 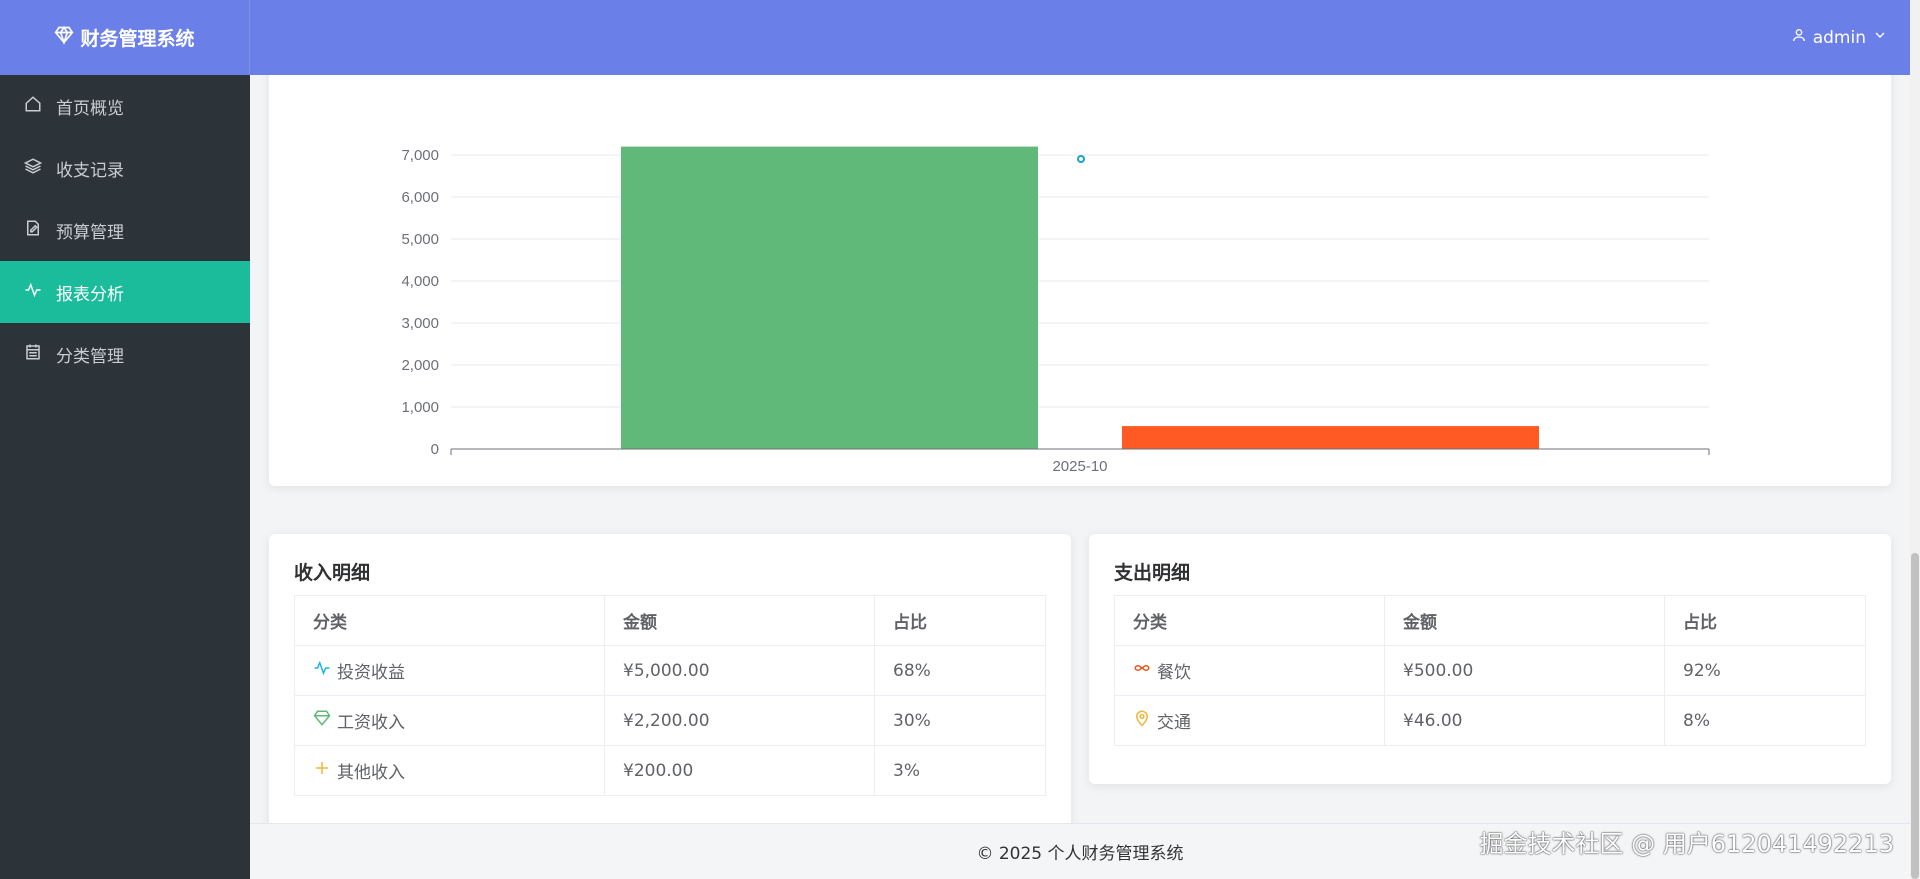 I want to click on app-title: 财务管理系统, so click(x=137, y=39).